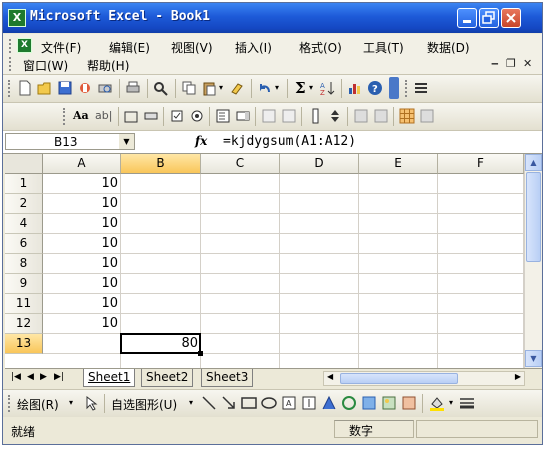 The image size is (547, 449). What do you see at coordinates (335, 116) in the screenshot?
I see `spinner-control-icon` at bounding box center [335, 116].